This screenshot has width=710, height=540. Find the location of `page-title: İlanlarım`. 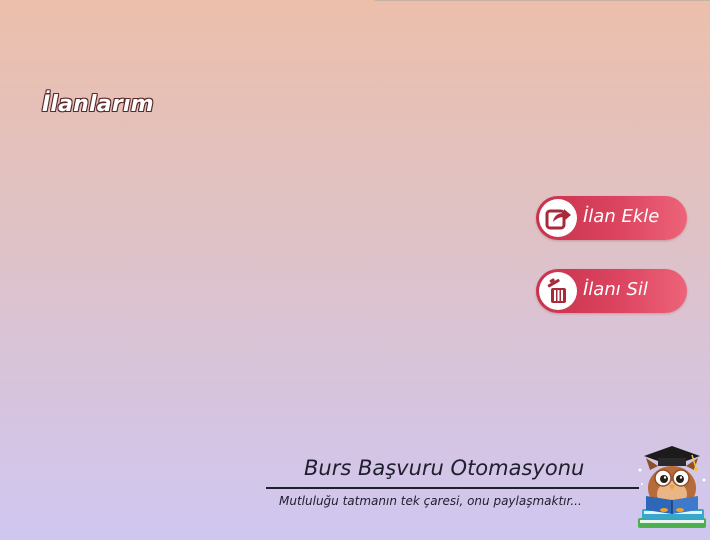

page-title: İlanlarım is located at coordinates (98, 104).